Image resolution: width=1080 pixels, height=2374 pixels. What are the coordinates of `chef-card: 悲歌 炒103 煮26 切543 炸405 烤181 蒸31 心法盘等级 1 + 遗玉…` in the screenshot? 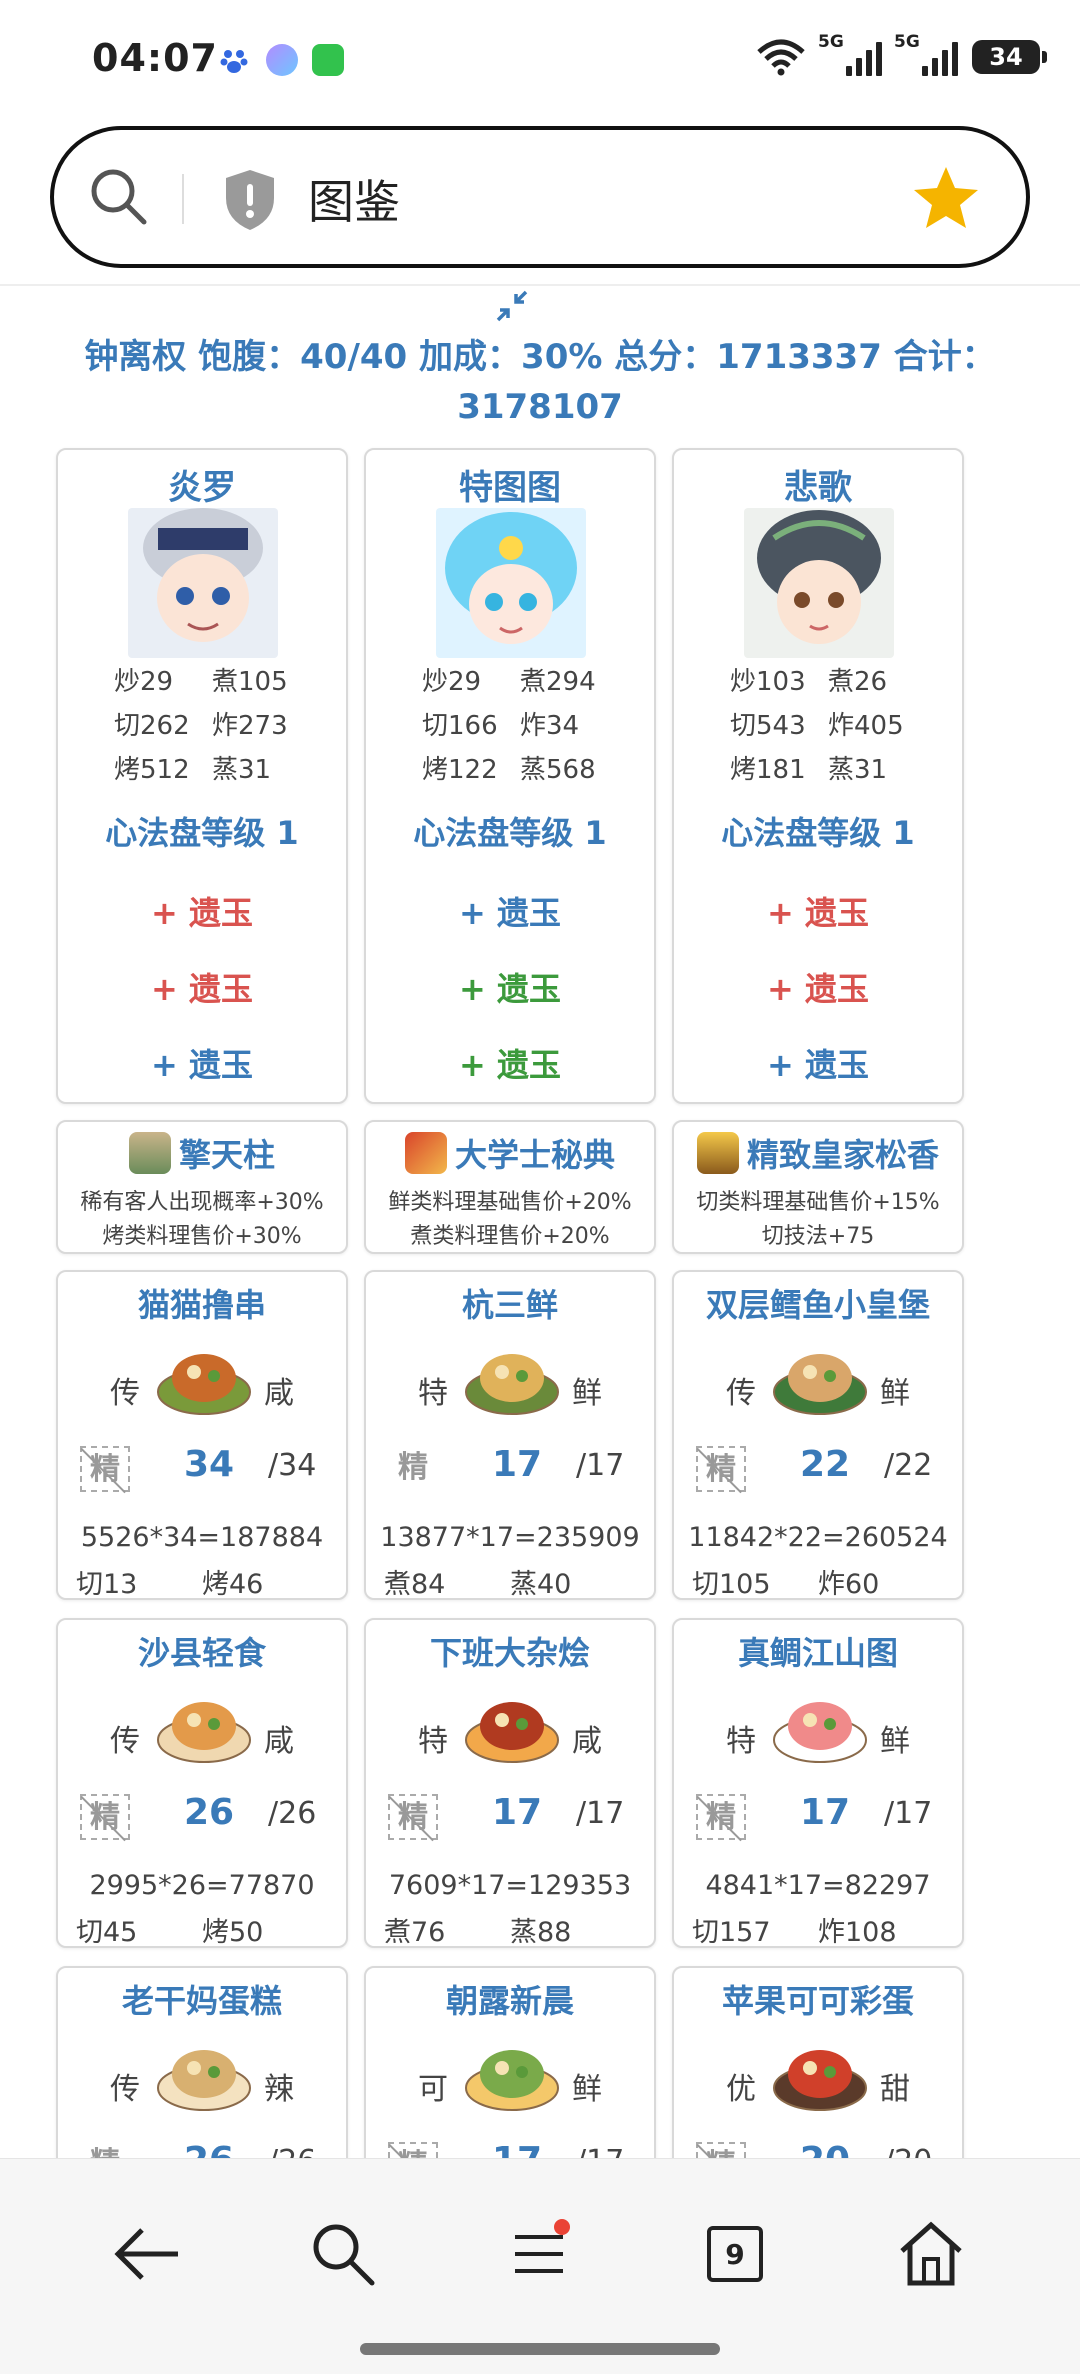 It's located at (818, 776).